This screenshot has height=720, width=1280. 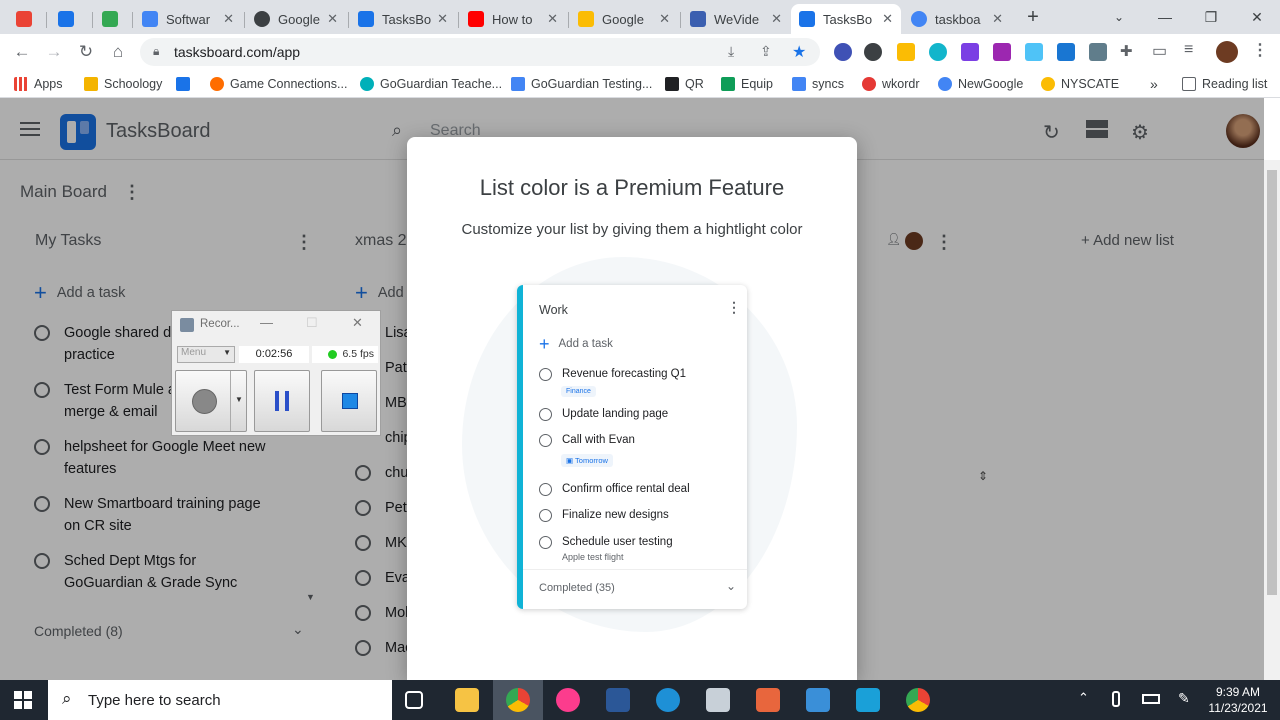 I want to click on tab-tasksboard-1: TasksBo ✕, so click(x=403, y=19).